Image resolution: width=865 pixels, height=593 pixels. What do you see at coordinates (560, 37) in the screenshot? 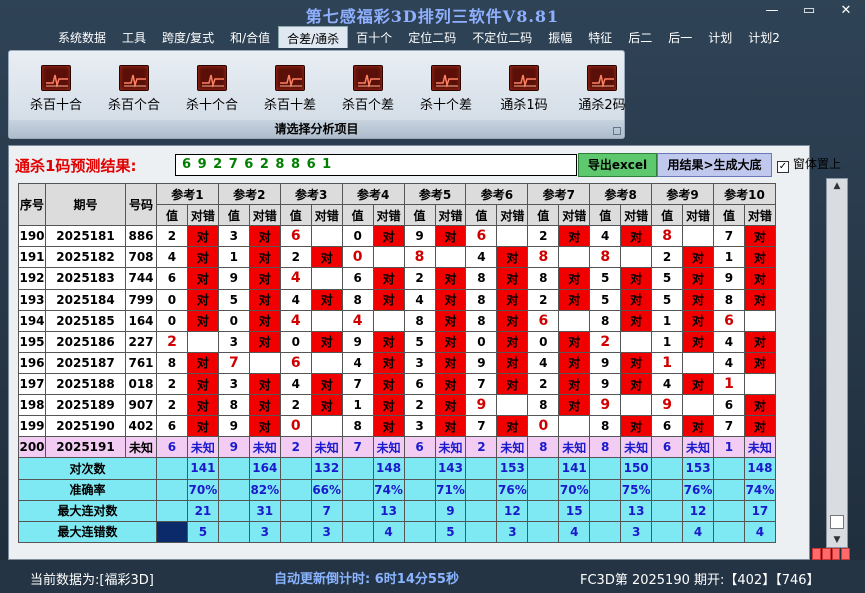
I see `menu-item: 振幅` at bounding box center [560, 37].